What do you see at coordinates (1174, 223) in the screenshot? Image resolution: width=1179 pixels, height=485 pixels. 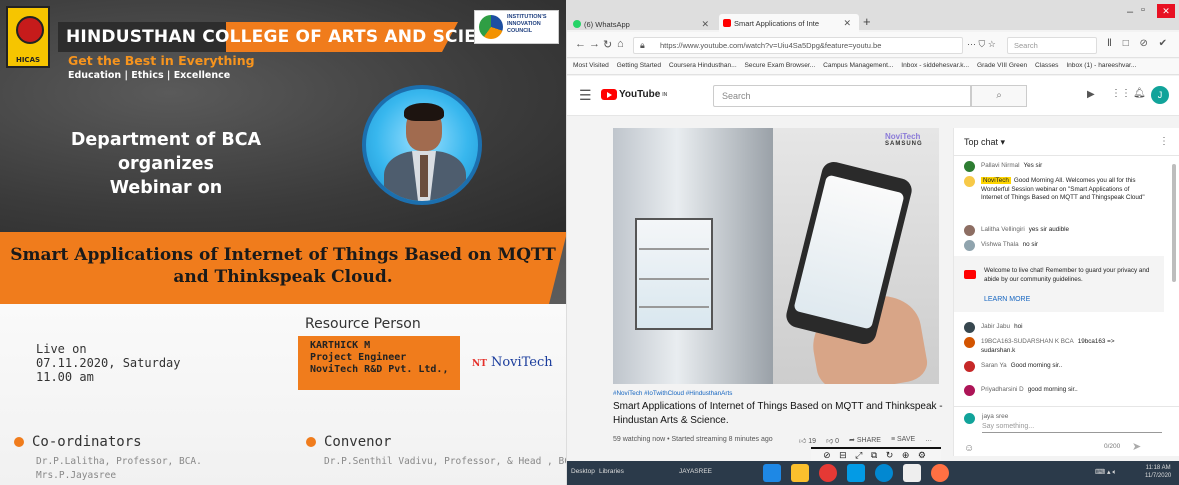 I see `chat-scrollbar` at bounding box center [1174, 223].